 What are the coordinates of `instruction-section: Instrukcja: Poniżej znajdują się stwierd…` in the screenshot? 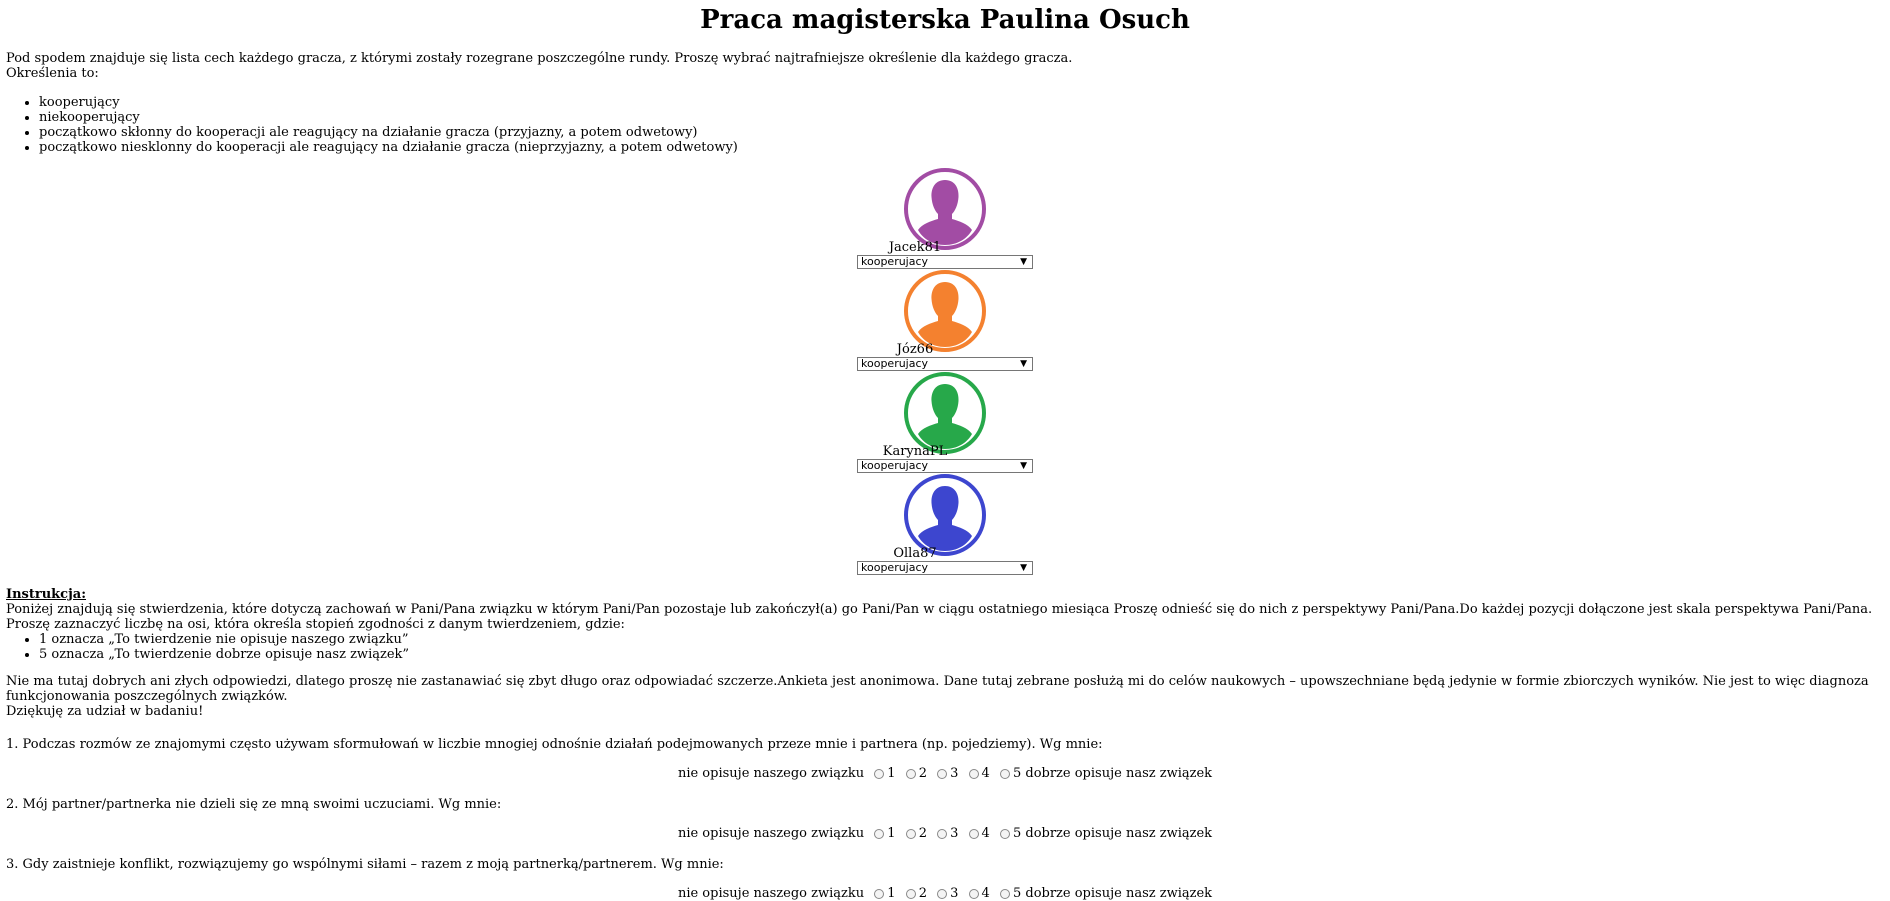 It's located at (945, 609).